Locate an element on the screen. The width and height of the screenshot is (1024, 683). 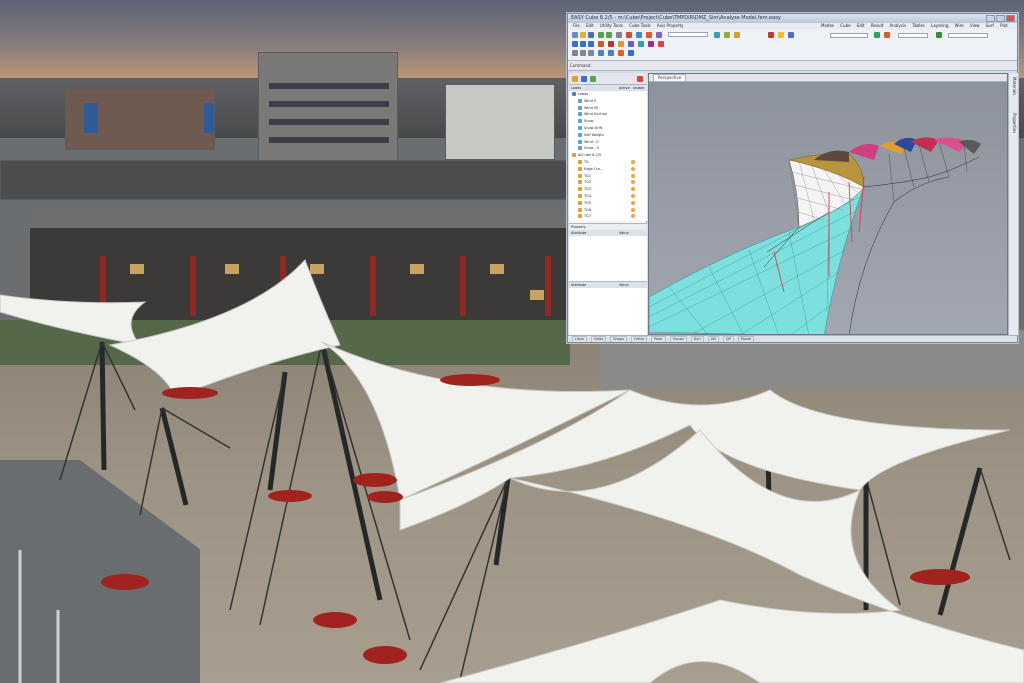
maximize-button is located at coordinates (1000, 18).